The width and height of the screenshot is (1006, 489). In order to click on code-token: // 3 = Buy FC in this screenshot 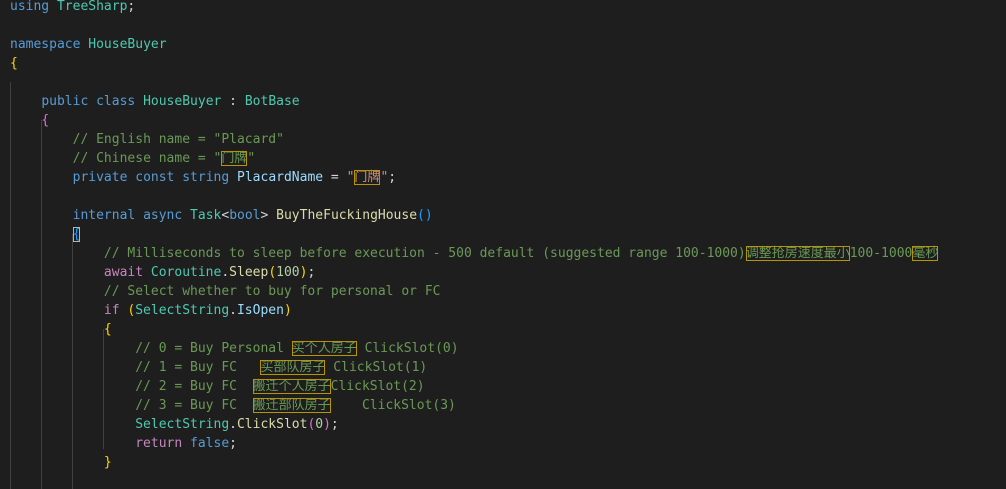, I will do `click(194, 405)`.